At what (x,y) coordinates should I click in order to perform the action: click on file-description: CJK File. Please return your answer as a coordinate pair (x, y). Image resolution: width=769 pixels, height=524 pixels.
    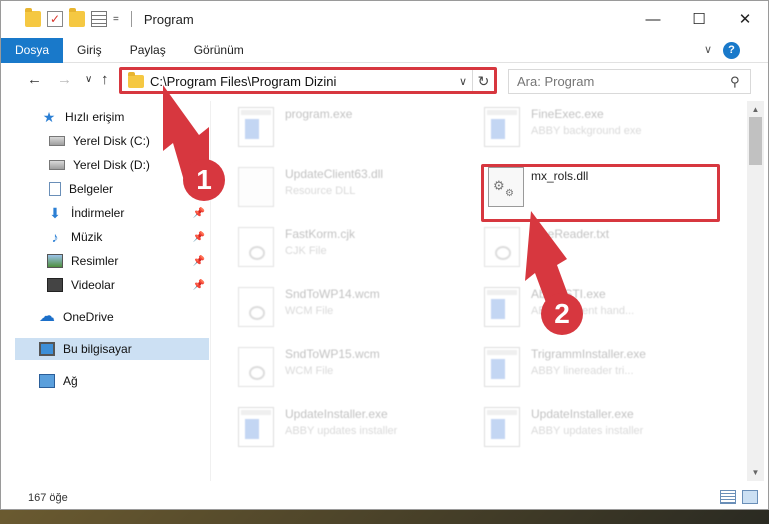
    Looking at the image, I should click on (306, 251).